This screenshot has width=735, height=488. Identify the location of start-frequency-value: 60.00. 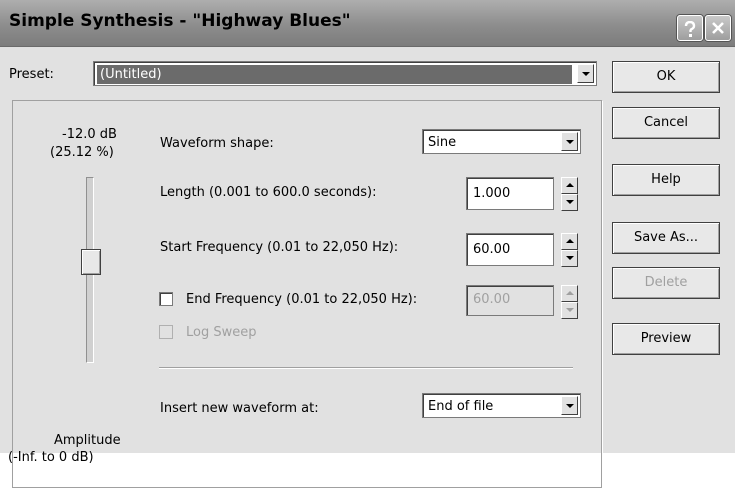
(492, 249).